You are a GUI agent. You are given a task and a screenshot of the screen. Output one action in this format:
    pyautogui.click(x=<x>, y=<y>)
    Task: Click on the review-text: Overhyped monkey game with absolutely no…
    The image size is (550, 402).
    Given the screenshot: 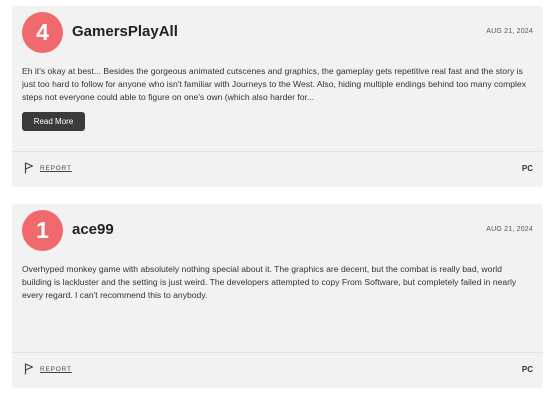 What is the action you would take?
    pyautogui.click(x=269, y=282)
    